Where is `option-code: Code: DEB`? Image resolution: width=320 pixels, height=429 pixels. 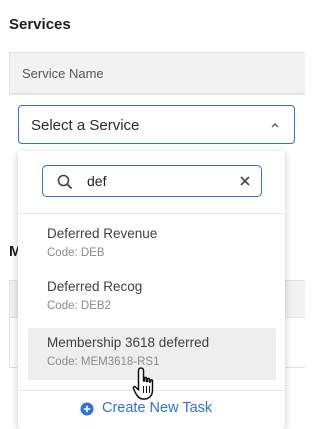 option-code: Code: DEB is located at coordinates (76, 253).